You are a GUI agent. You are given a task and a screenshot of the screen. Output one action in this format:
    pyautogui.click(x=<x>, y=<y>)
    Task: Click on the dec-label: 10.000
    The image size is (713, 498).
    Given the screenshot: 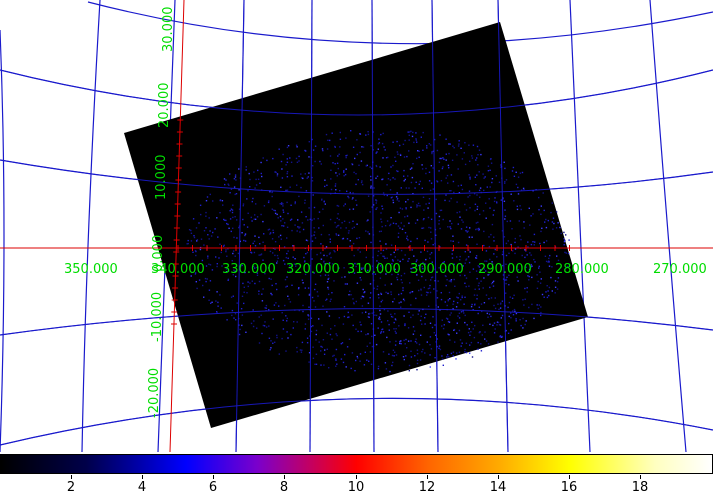 What is the action you would take?
    pyautogui.click(x=161, y=178)
    